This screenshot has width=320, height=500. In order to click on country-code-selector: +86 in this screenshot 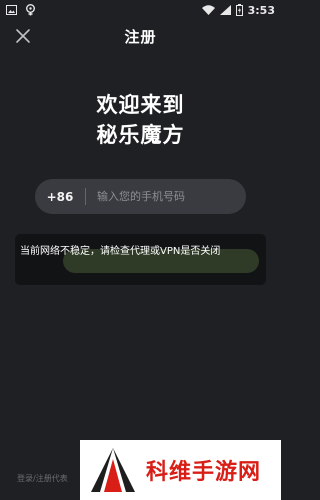, I will do `click(60, 197)`.